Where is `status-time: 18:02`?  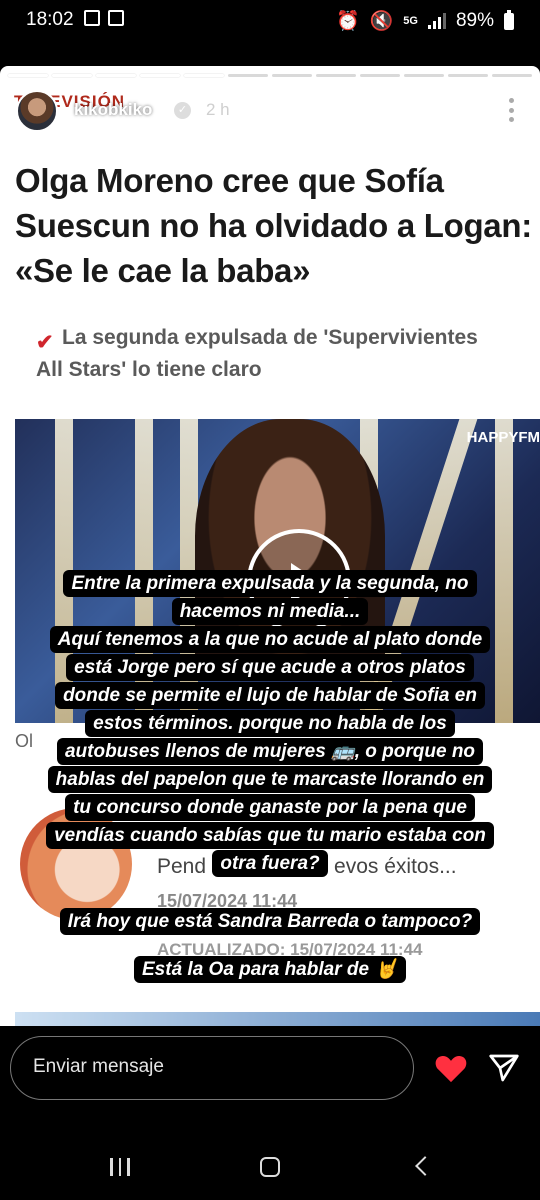 status-time: 18:02 is located at coordinates (50, 19).